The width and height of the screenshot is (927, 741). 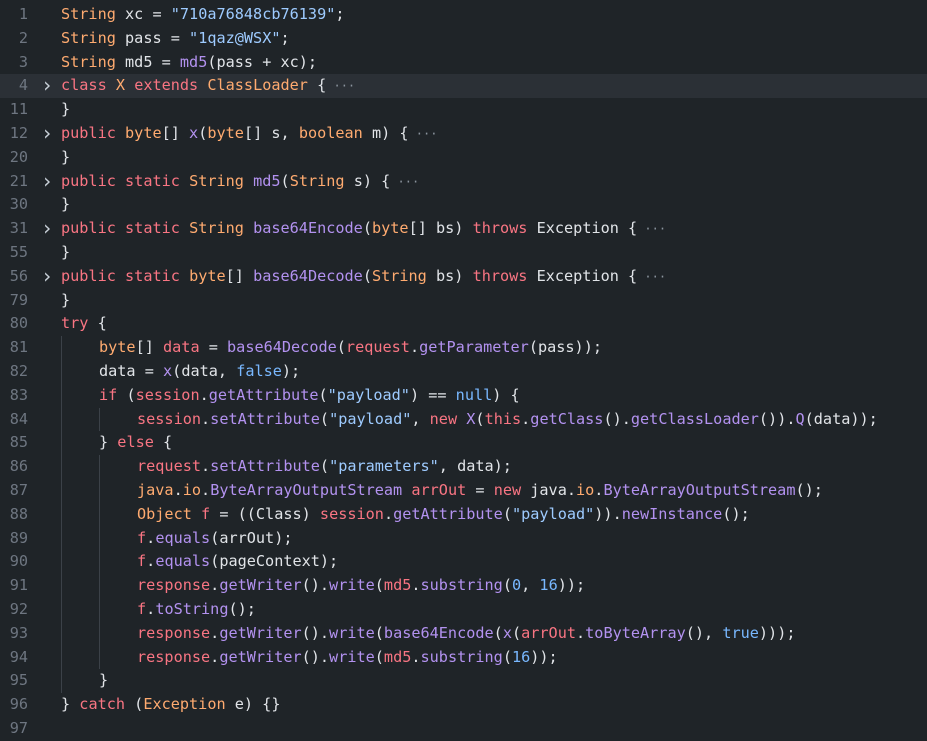 What do you see at coordinates (216, 180) in the screenshot?
I see `code-token: String` at bounding box center [216, 180].